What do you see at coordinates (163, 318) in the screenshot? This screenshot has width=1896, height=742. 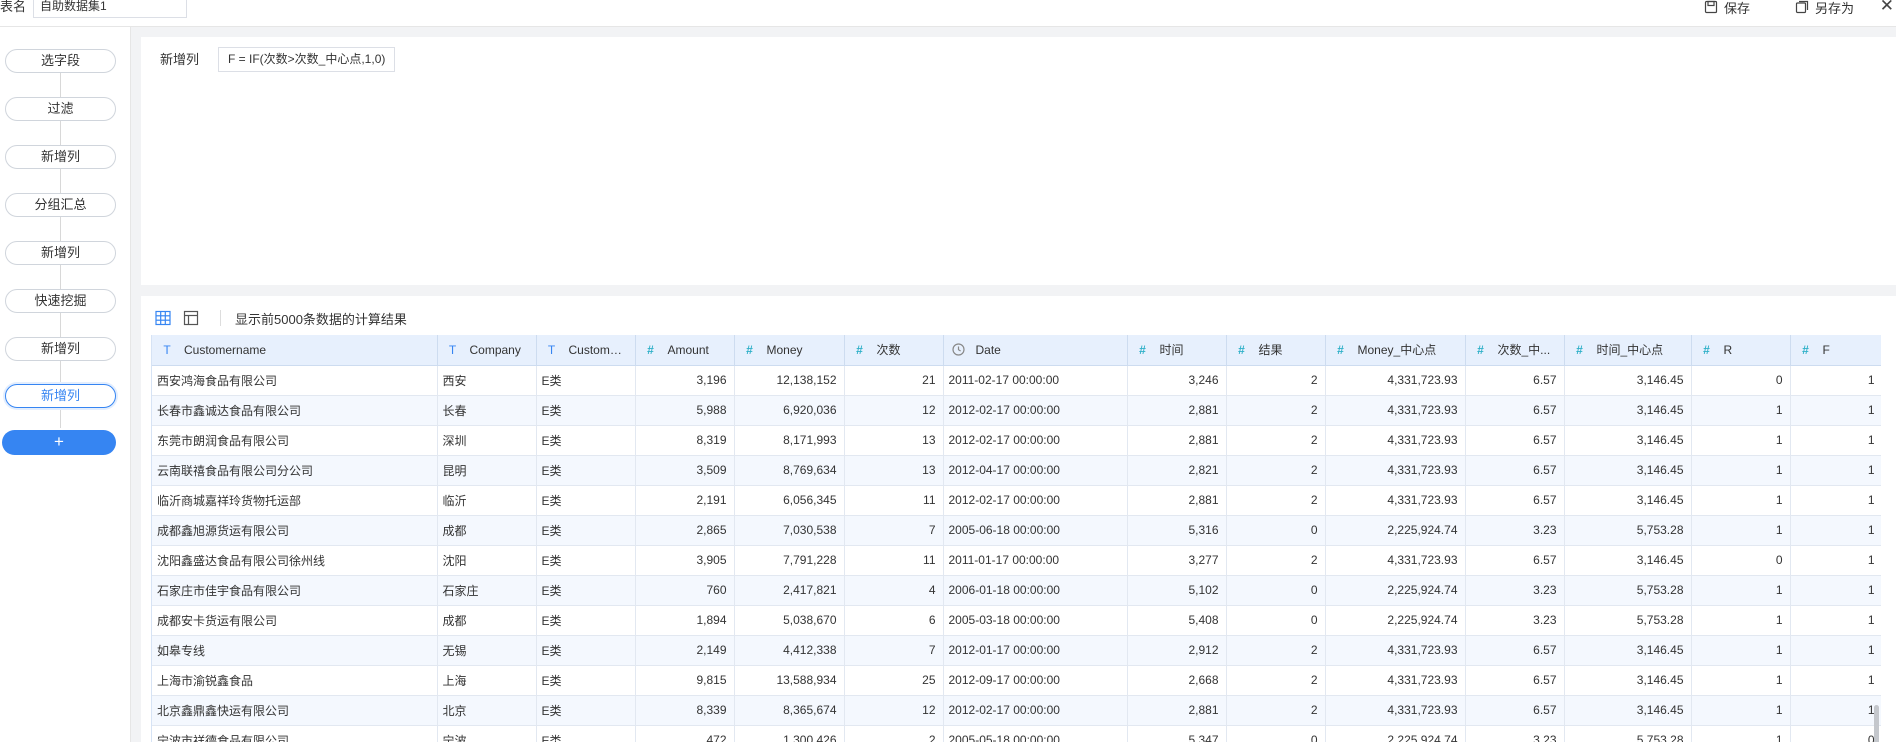 I see `table-view-icon` at bounding box center [163, 318].